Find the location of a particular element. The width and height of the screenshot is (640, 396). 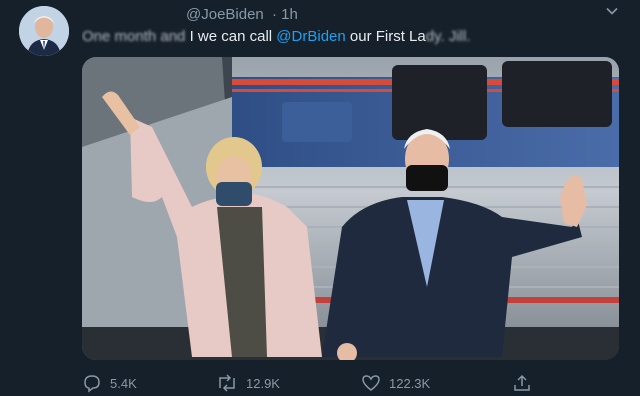

tweet-time: 1h is located at coordinates (289, 14).